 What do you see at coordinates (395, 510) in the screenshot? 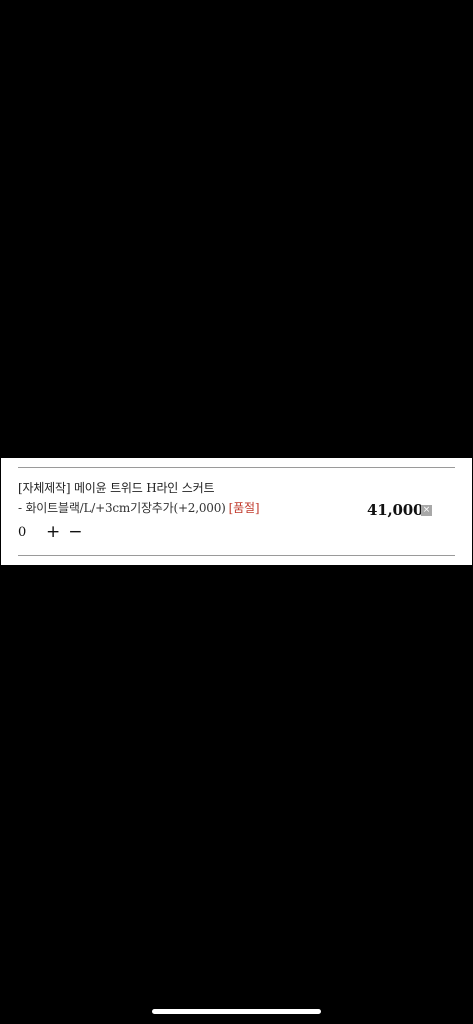
I see `item-price: 41,000` at bounding box center [395, 510].